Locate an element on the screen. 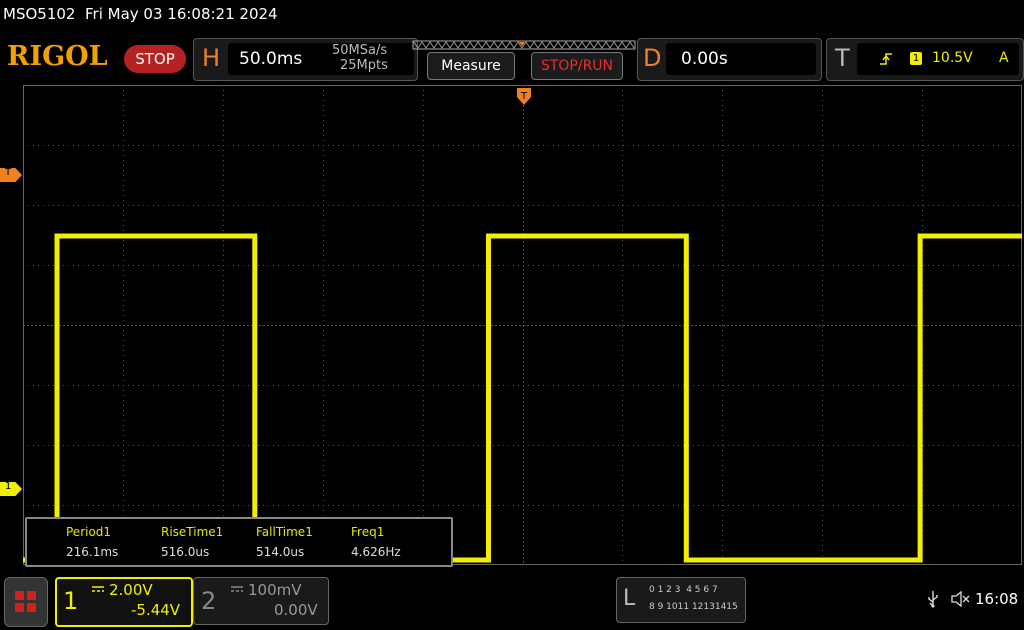 This screenshot has height=630, width=1024. title-bar: MSO5102 Fri May 03 16:08:21 2024 is located at coordinates (140, 14).